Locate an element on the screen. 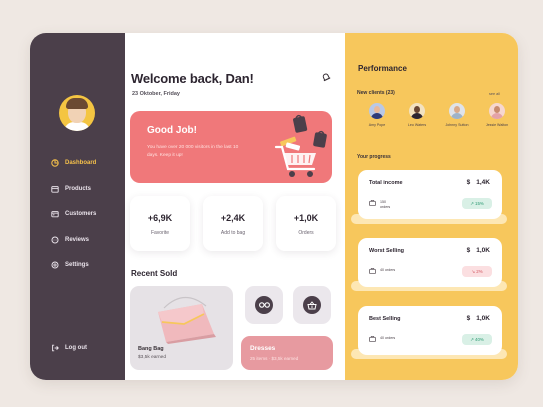 This screenshot has height=407, width=543. recent-sold-heading: Recent Sold is located at coordinates (154, 273).